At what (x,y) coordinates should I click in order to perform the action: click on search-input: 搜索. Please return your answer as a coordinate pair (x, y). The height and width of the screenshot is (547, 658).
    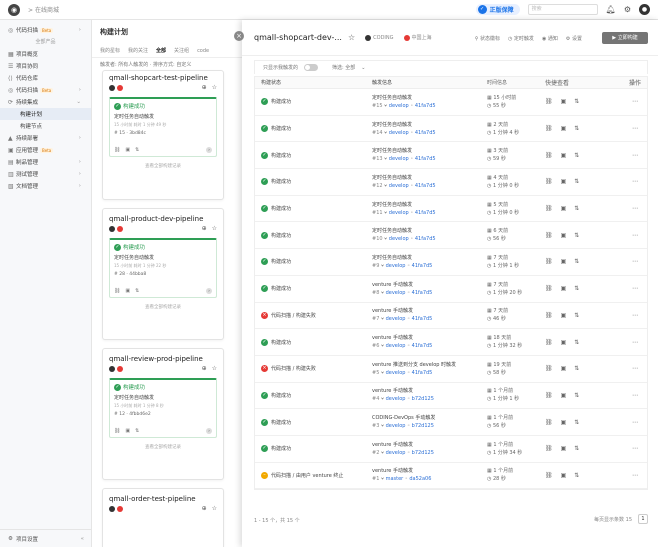
    Looking at the image, I should click on (562, 9).